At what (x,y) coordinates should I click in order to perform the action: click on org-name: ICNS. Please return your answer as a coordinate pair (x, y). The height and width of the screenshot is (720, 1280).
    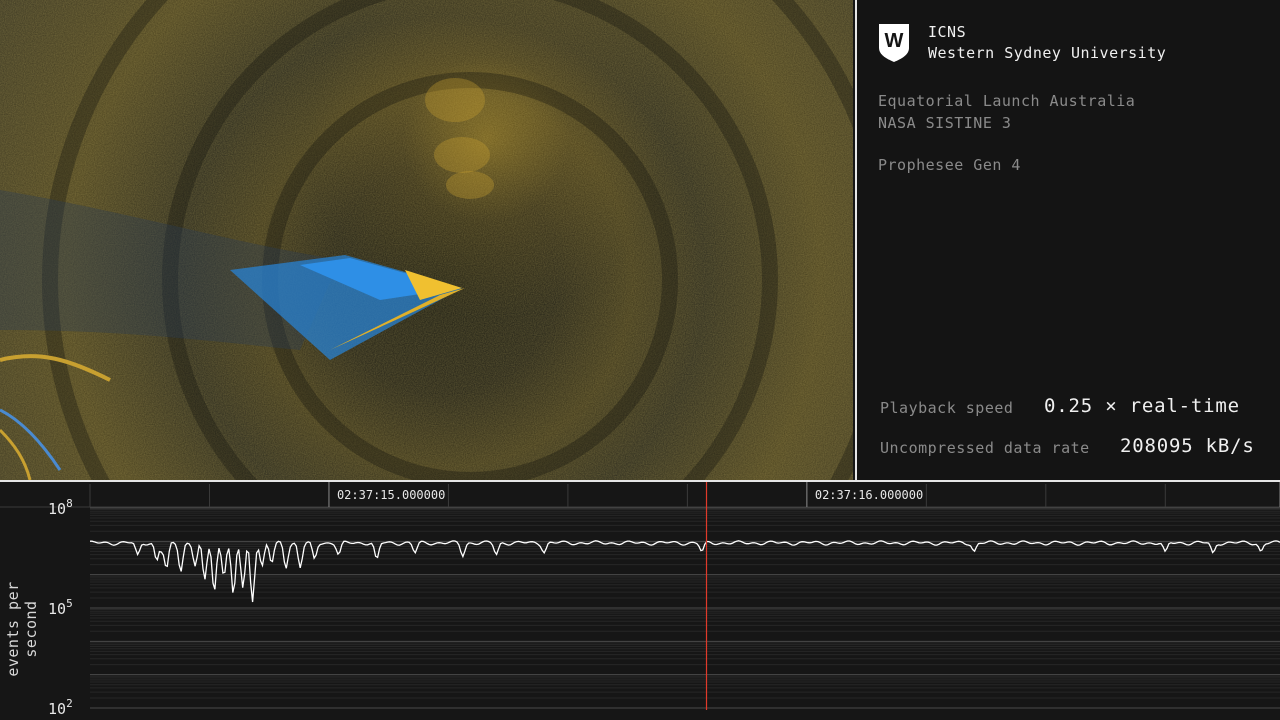
    Looking at the image, I should click on (947, 32).